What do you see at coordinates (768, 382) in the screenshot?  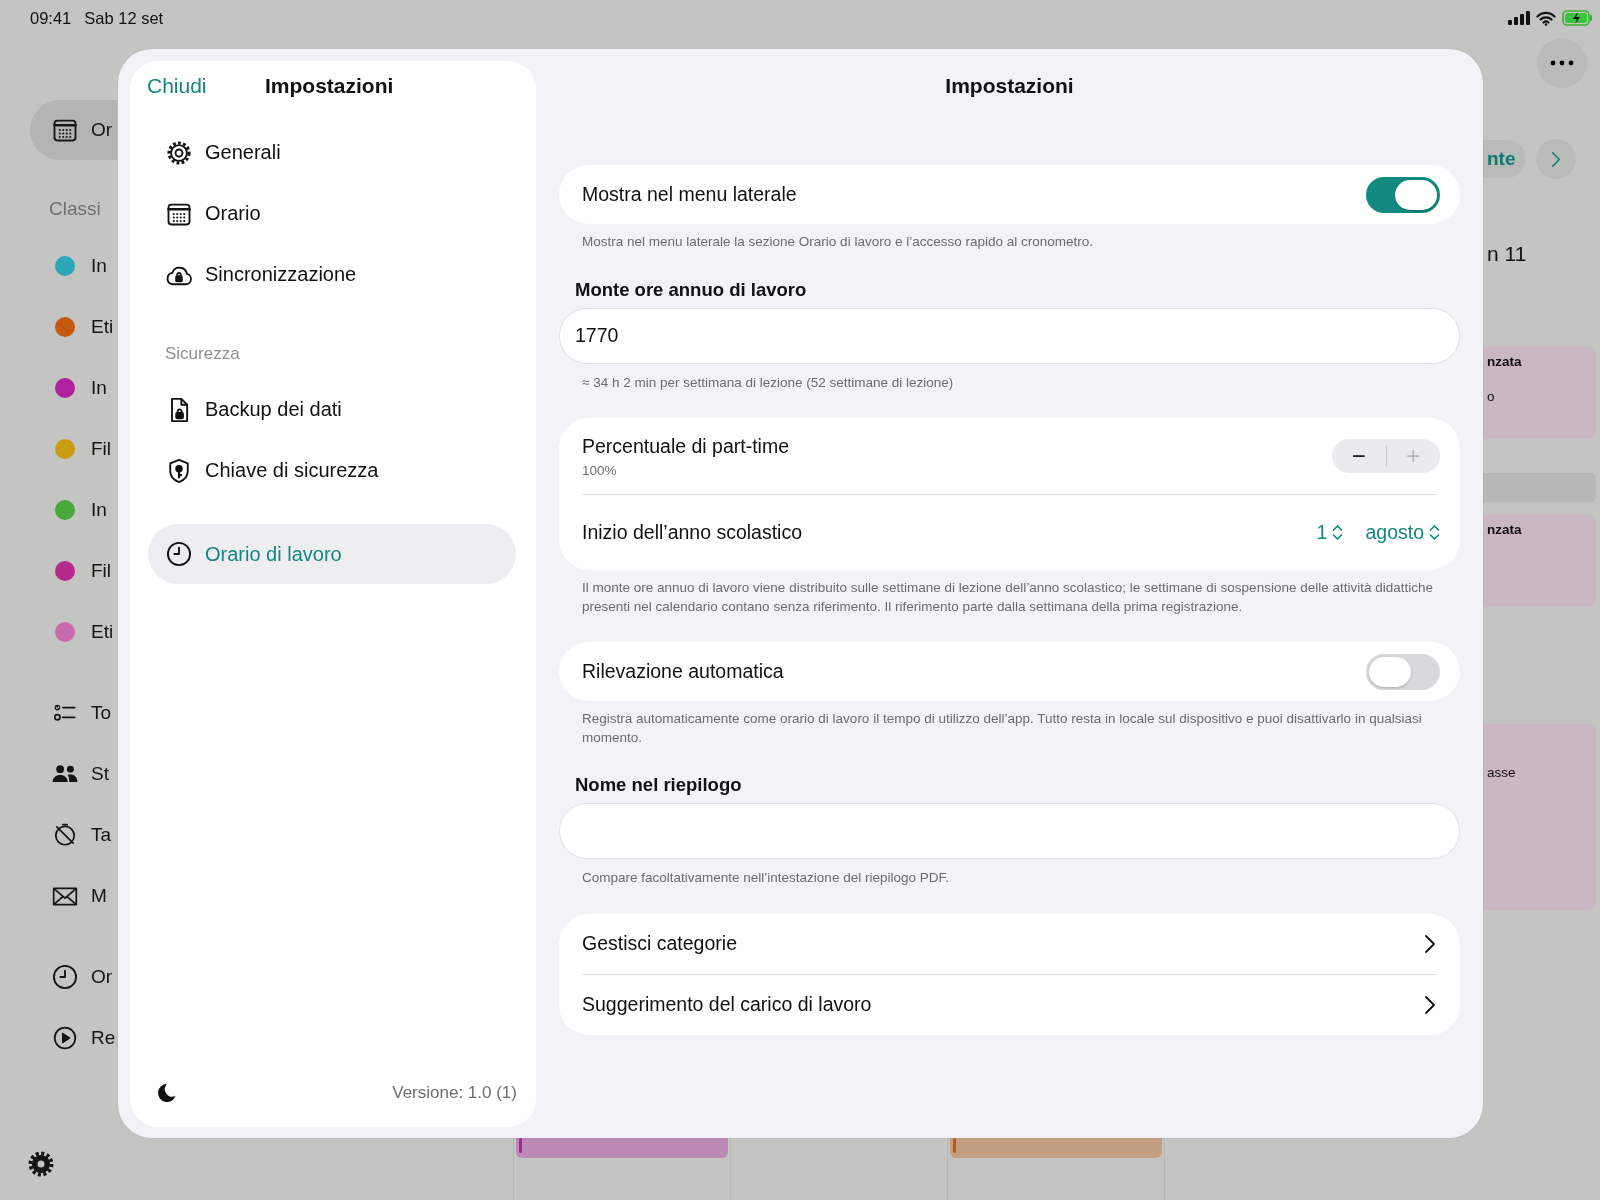 I see `footnote: ≈ 34 h 2 min per settimana di lezione (52 settimane di lezione)` at bounding box center [768, 382].